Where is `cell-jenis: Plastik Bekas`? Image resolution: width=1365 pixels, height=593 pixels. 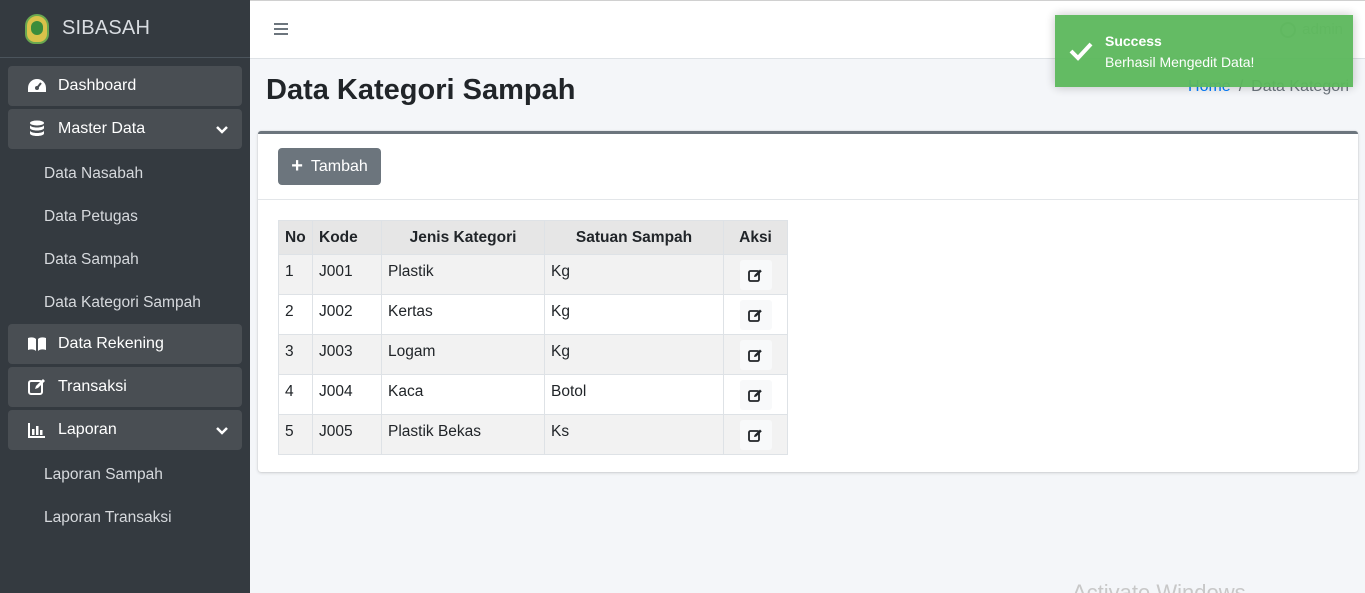 cell-jenis: Plastik Bekas is located at coordinates (463, 434).